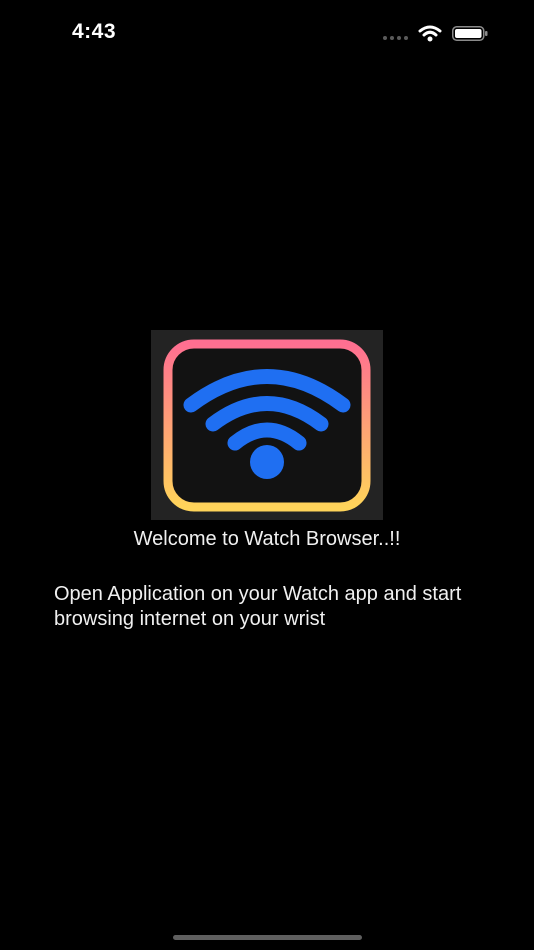  What do you see at coordinates (395, 38) in the screenshot?
I see `cellular-signal-icon` at bounding box center [395, 38].